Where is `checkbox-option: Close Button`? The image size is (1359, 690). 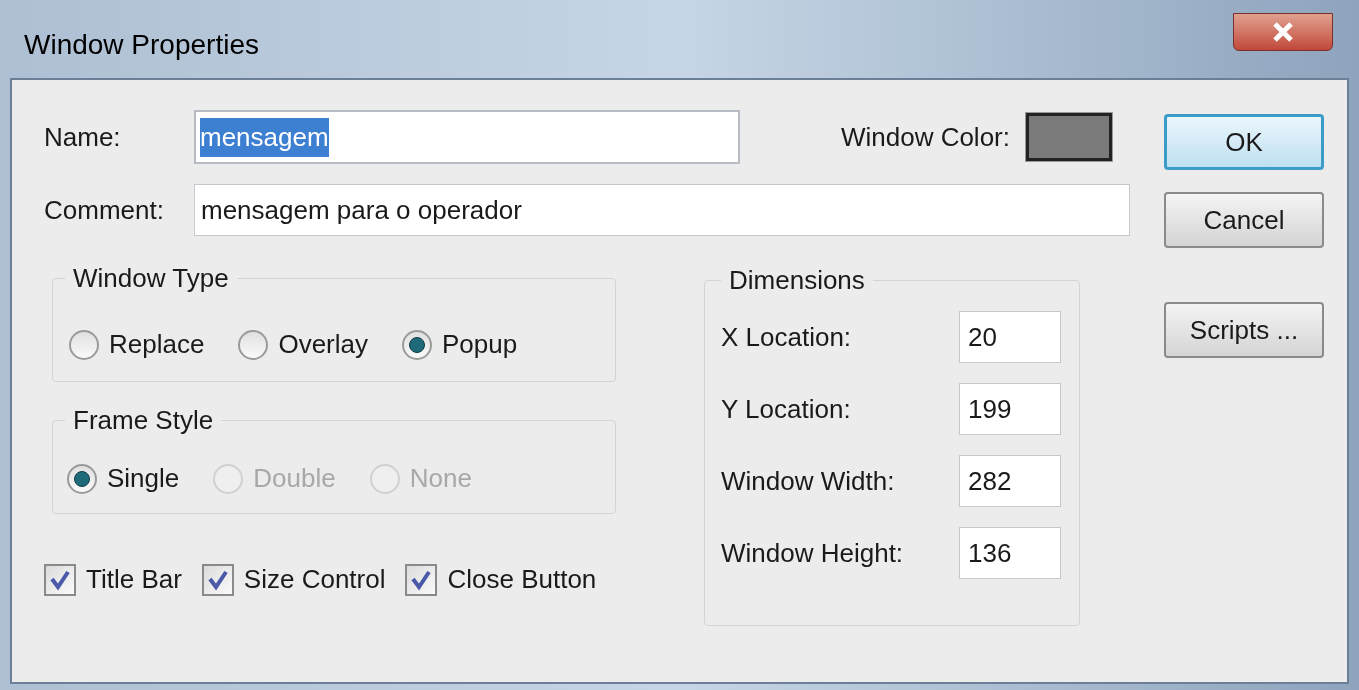 checkbox-option: Close Button is located at coordinates (501, 579).